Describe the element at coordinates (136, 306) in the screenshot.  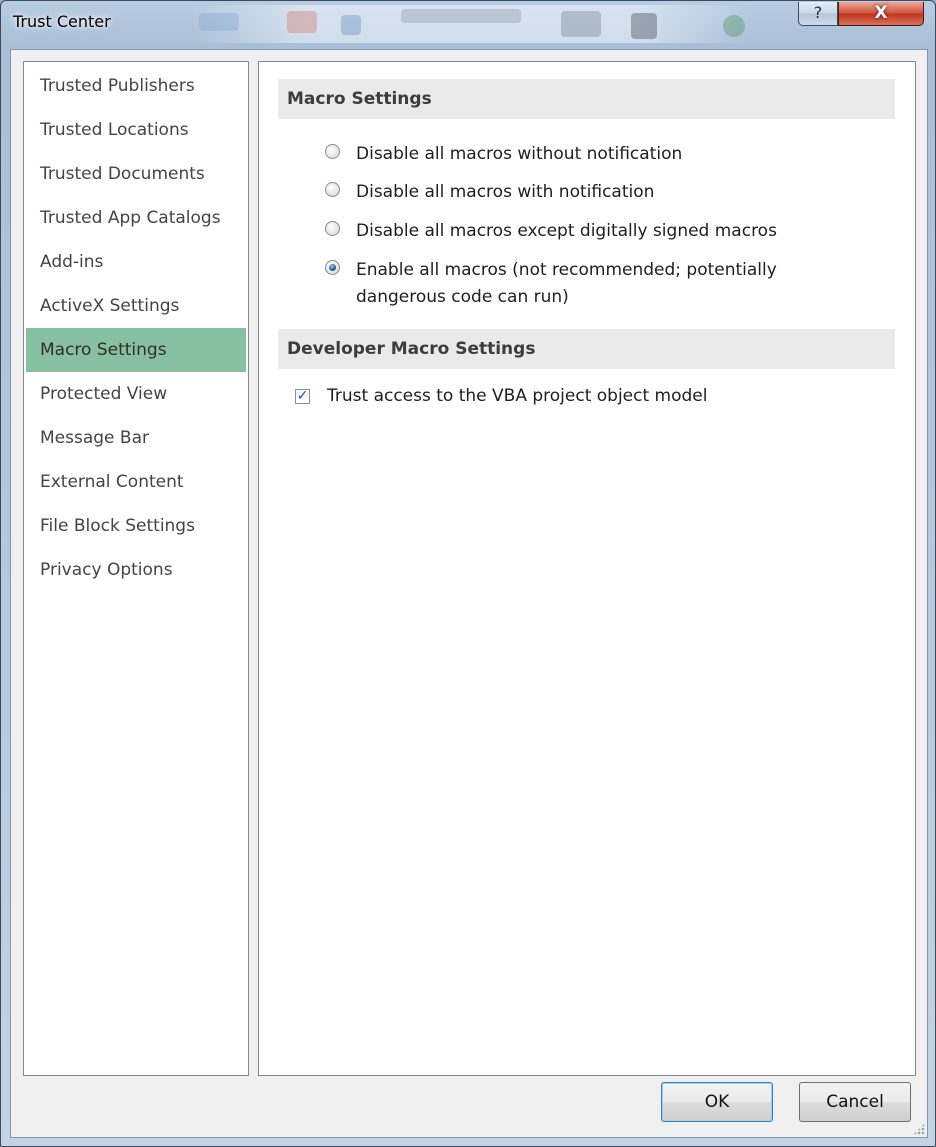
I see `sidebar-item-activex-settings: ActiveX Settings` at that location.